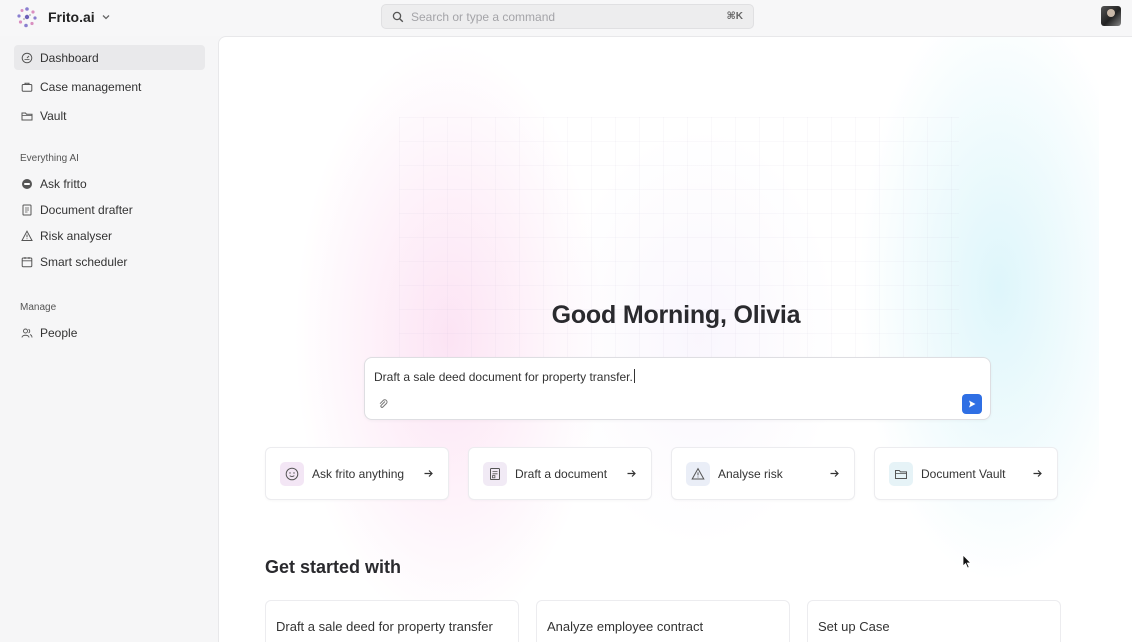  I want to click on quick-action-draft-document: Draft a document, so click(560, 473).